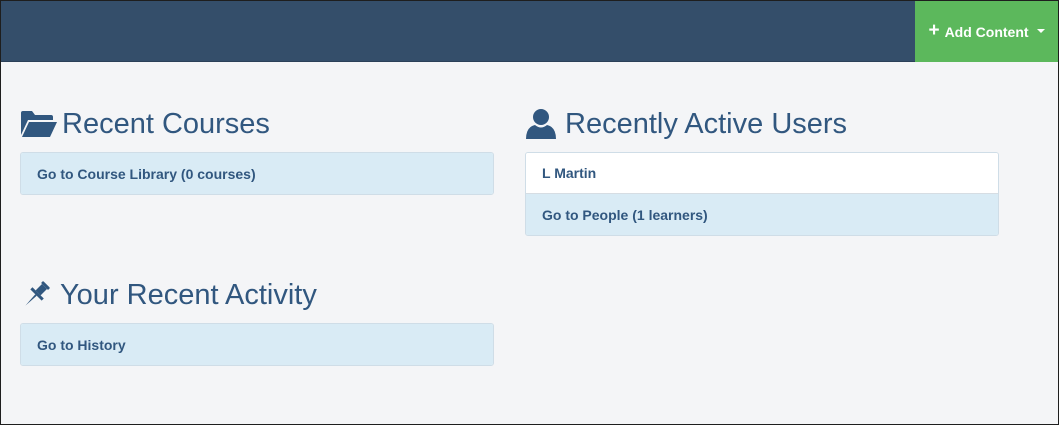 The image size is (1059, 425). I want to click on course-library-link: Go to Course Library (0 courses), so click(257, 173).